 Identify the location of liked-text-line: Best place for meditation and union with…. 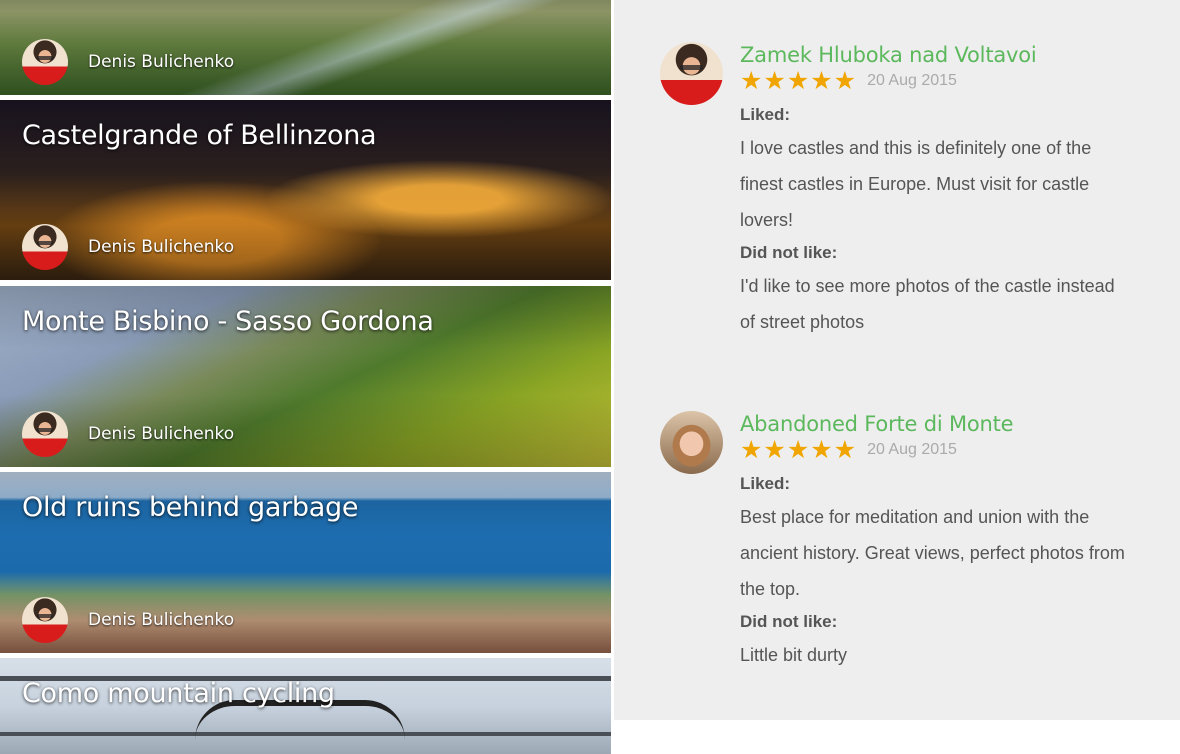
(915, 517).